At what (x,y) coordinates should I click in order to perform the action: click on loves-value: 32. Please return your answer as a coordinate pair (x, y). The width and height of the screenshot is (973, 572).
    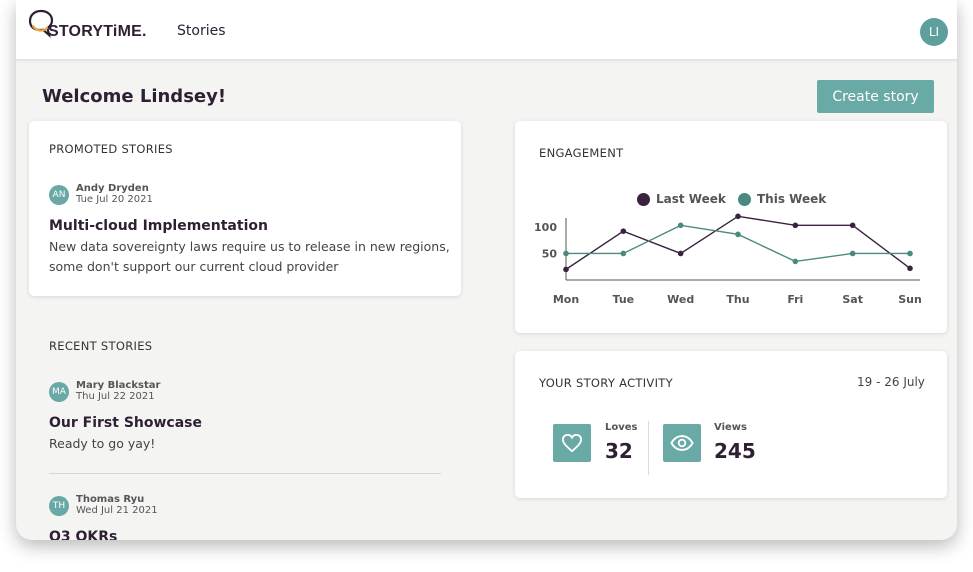
    Looking at the image, I should click on (619, 451).